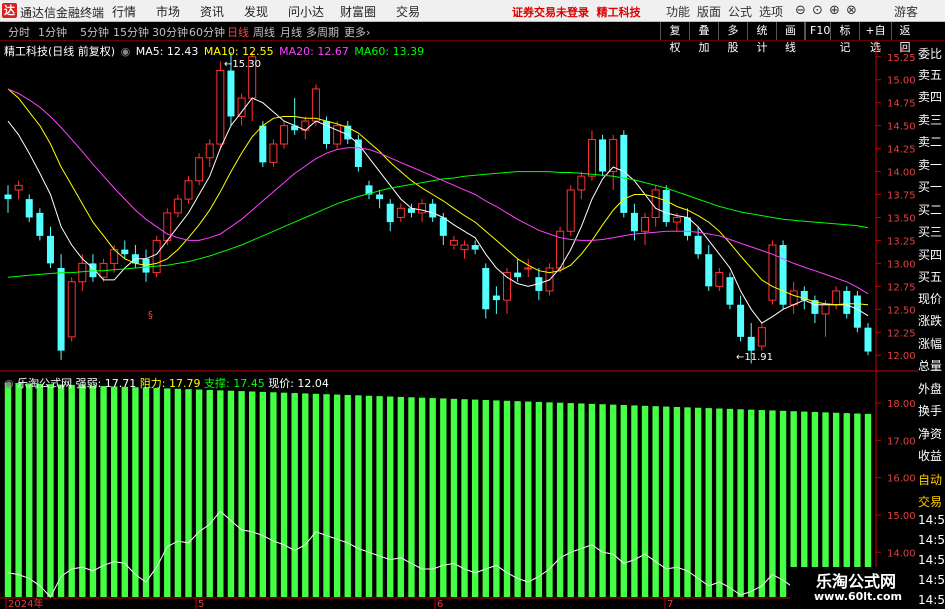 This screenshot has height=609, width=945. What do you see at coordinates (851, 10) in the screenshot?
I see `close-icon: ⊗` at bounding box center [851, 10].